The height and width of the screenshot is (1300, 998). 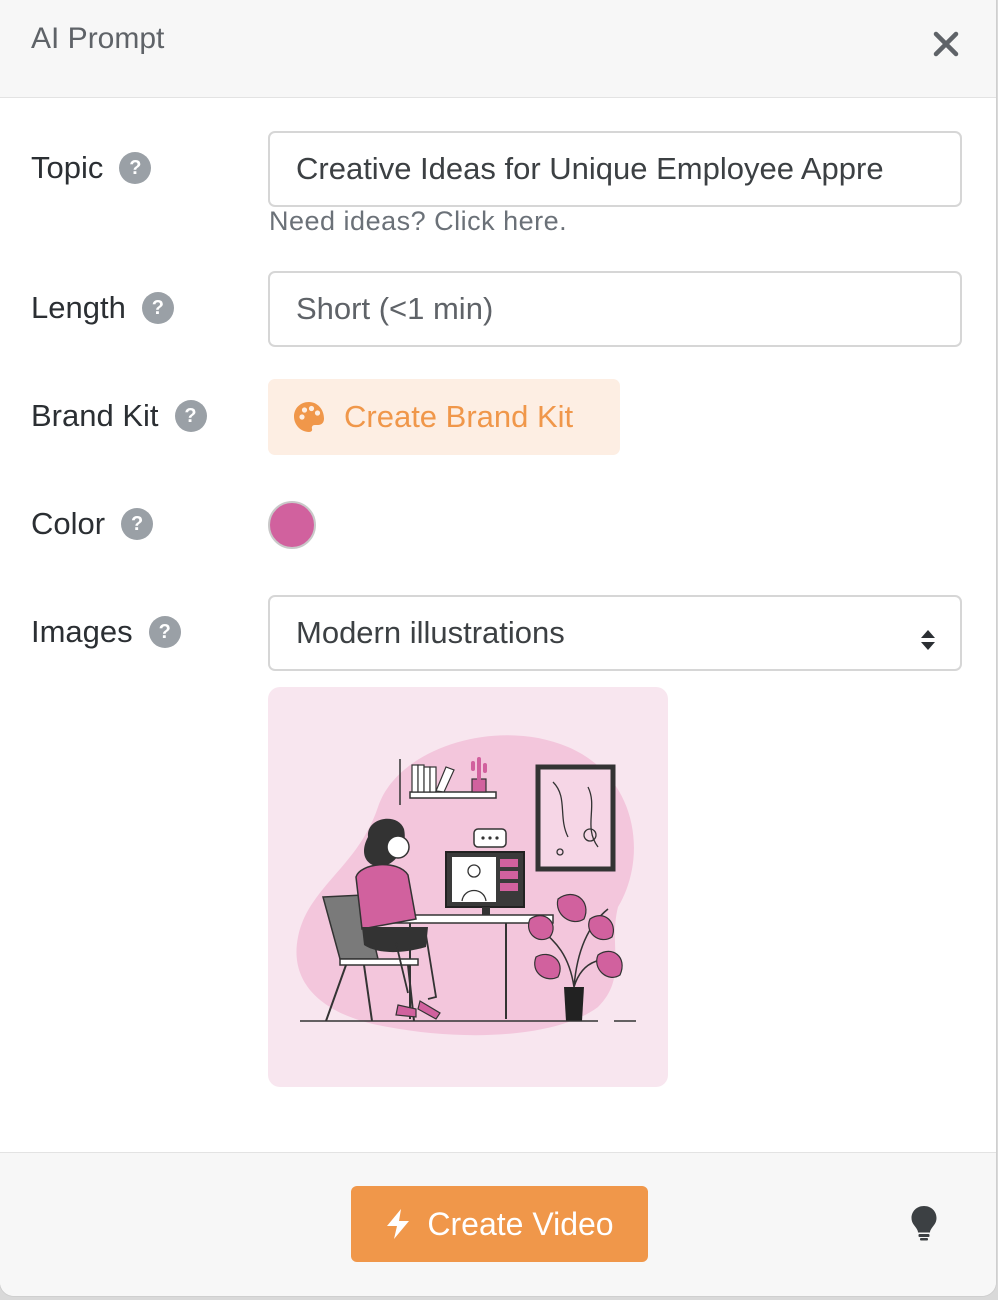 I want to click on images-selected-value: Modern illustrations, so click(x=430, y=632).